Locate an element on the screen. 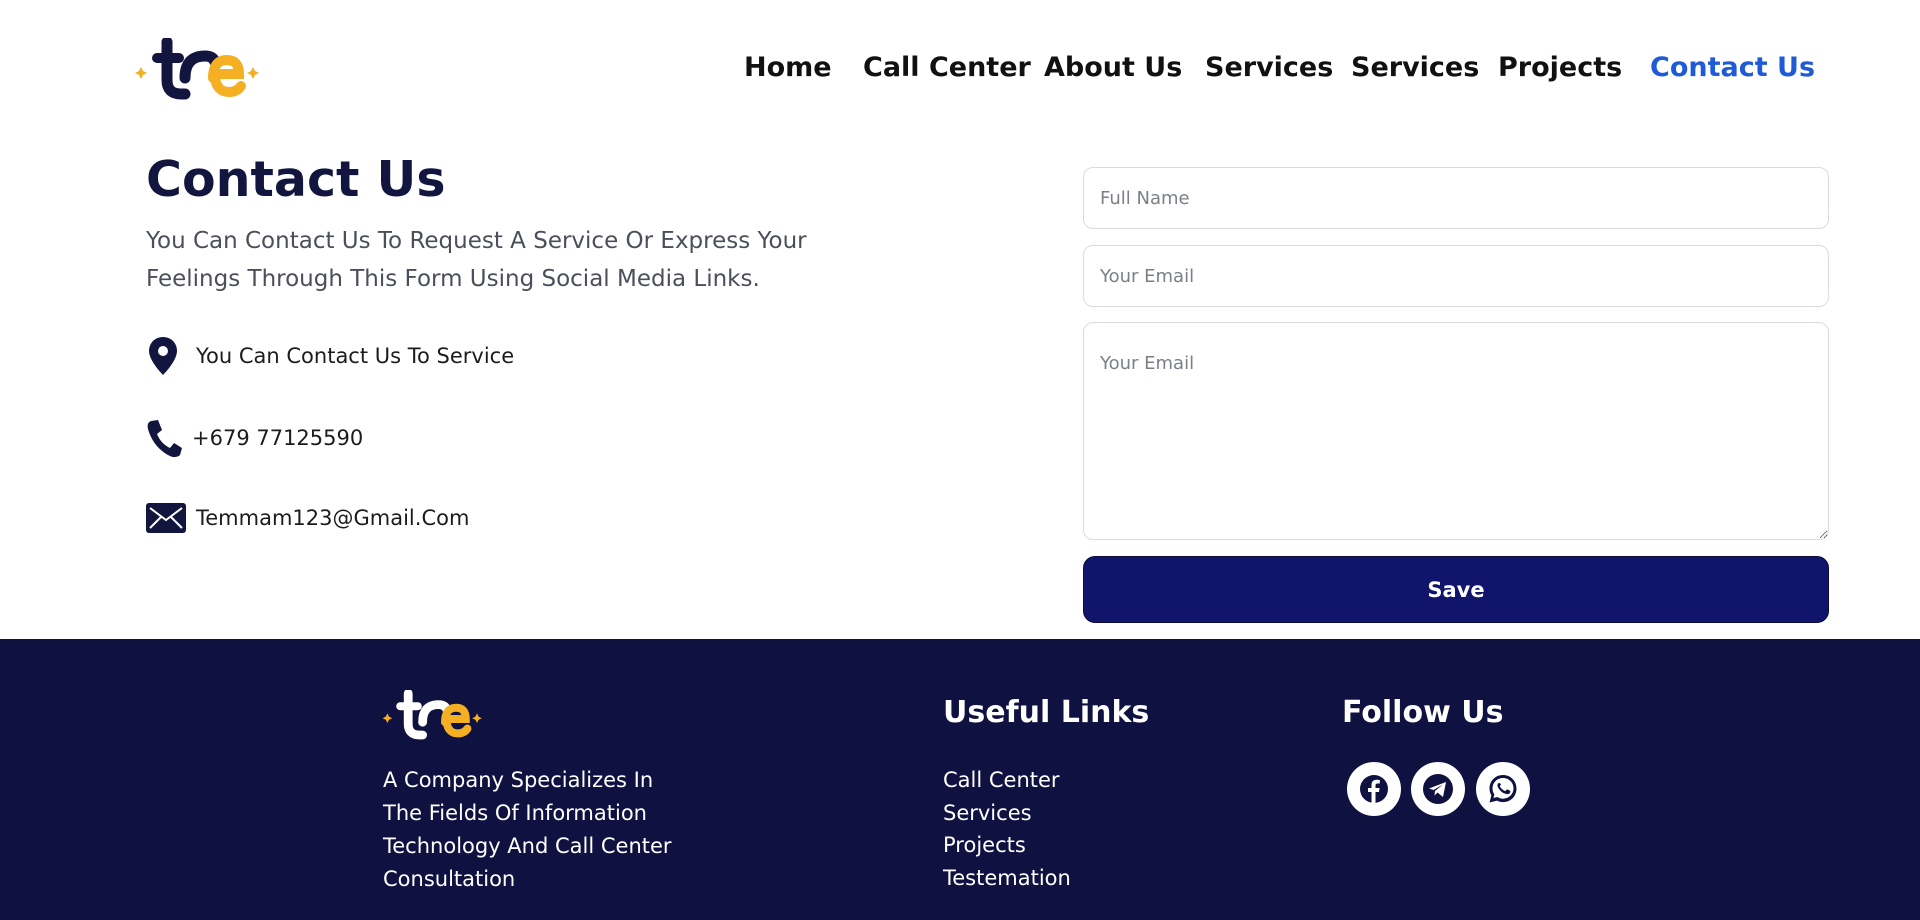 The image size is (1920, 920). envelope-icon is located at coordinates (168, 518).